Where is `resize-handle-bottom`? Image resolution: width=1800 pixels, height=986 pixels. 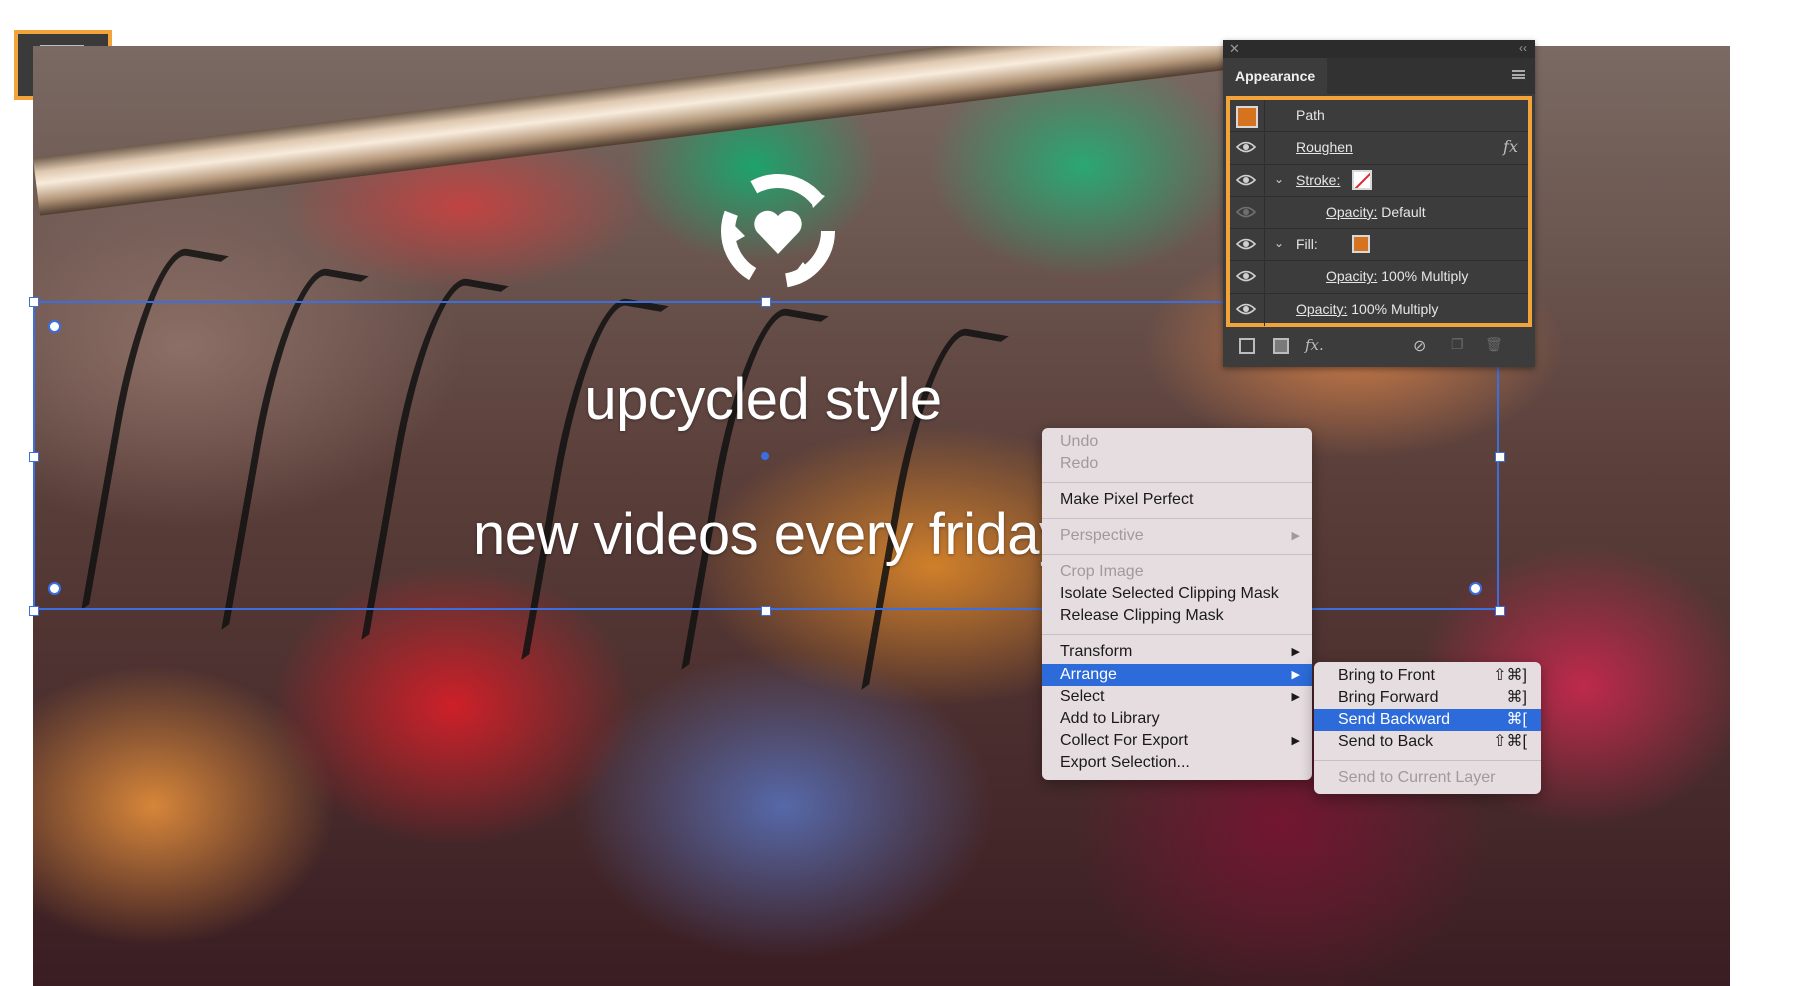
resize-handle-bottom is located at coordinates (766, 611).